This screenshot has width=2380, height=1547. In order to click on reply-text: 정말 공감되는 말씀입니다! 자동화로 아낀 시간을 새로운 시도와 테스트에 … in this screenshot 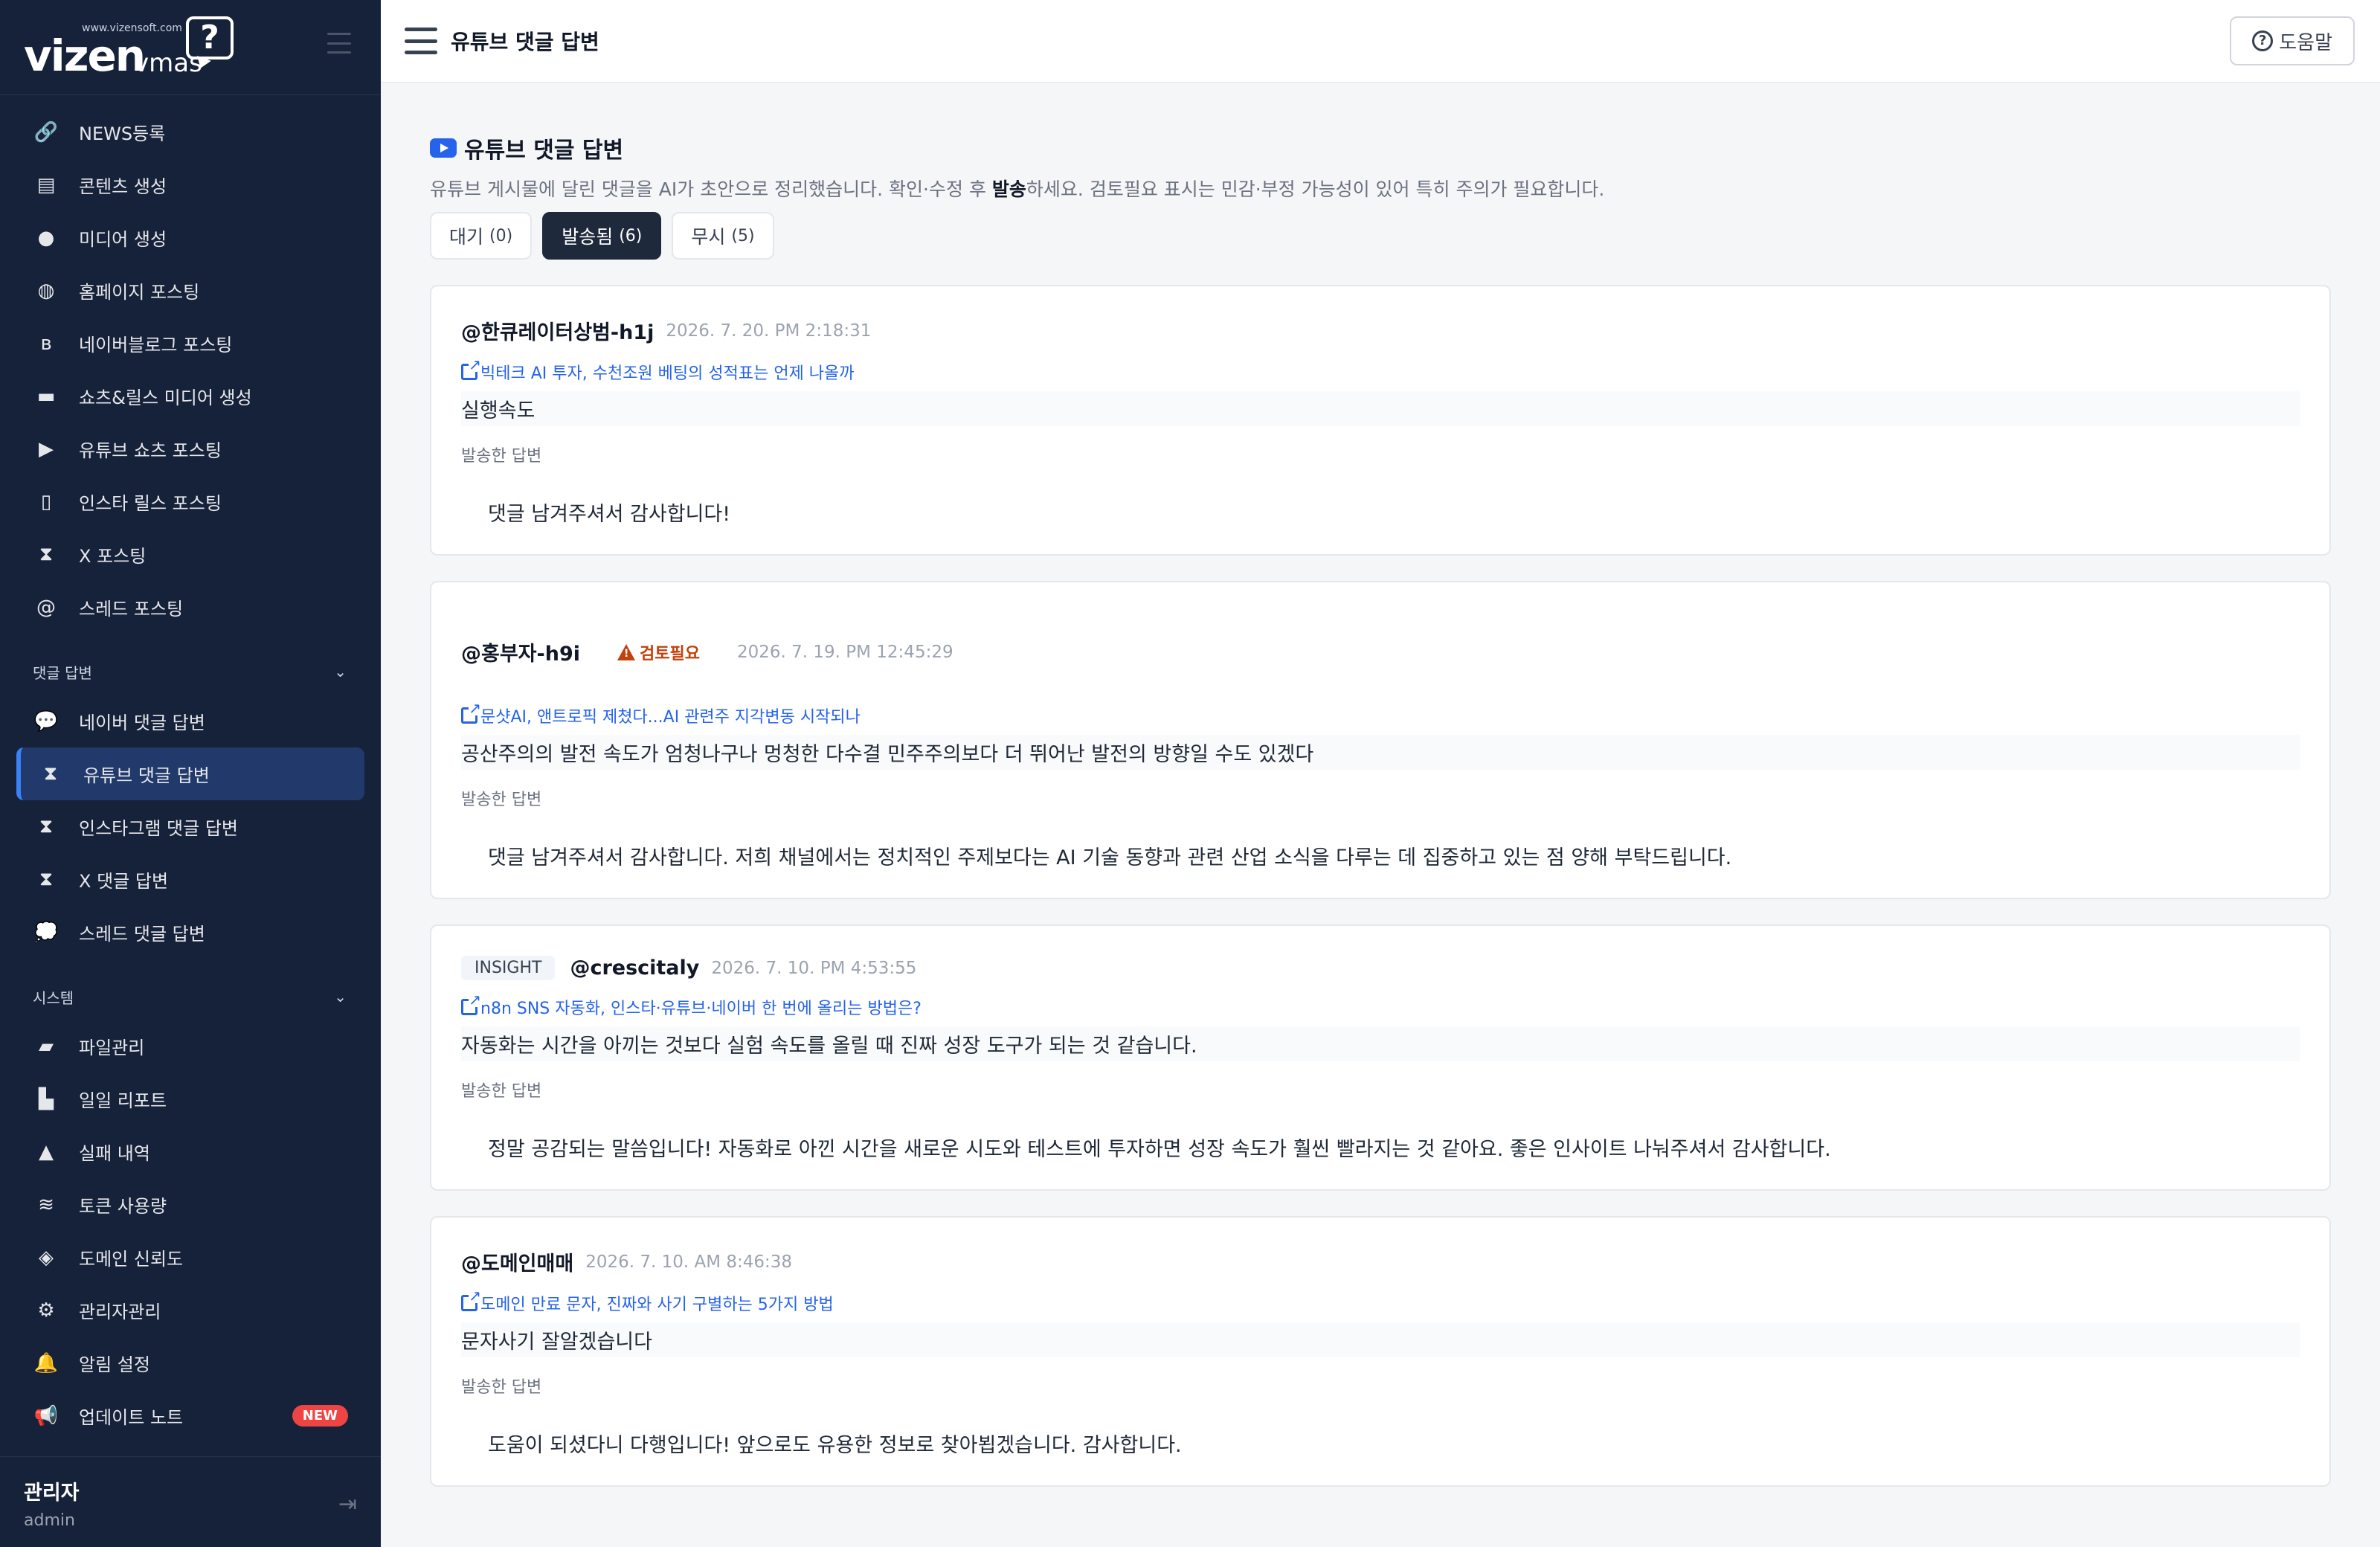, I will do `click(1160, 1149)`.